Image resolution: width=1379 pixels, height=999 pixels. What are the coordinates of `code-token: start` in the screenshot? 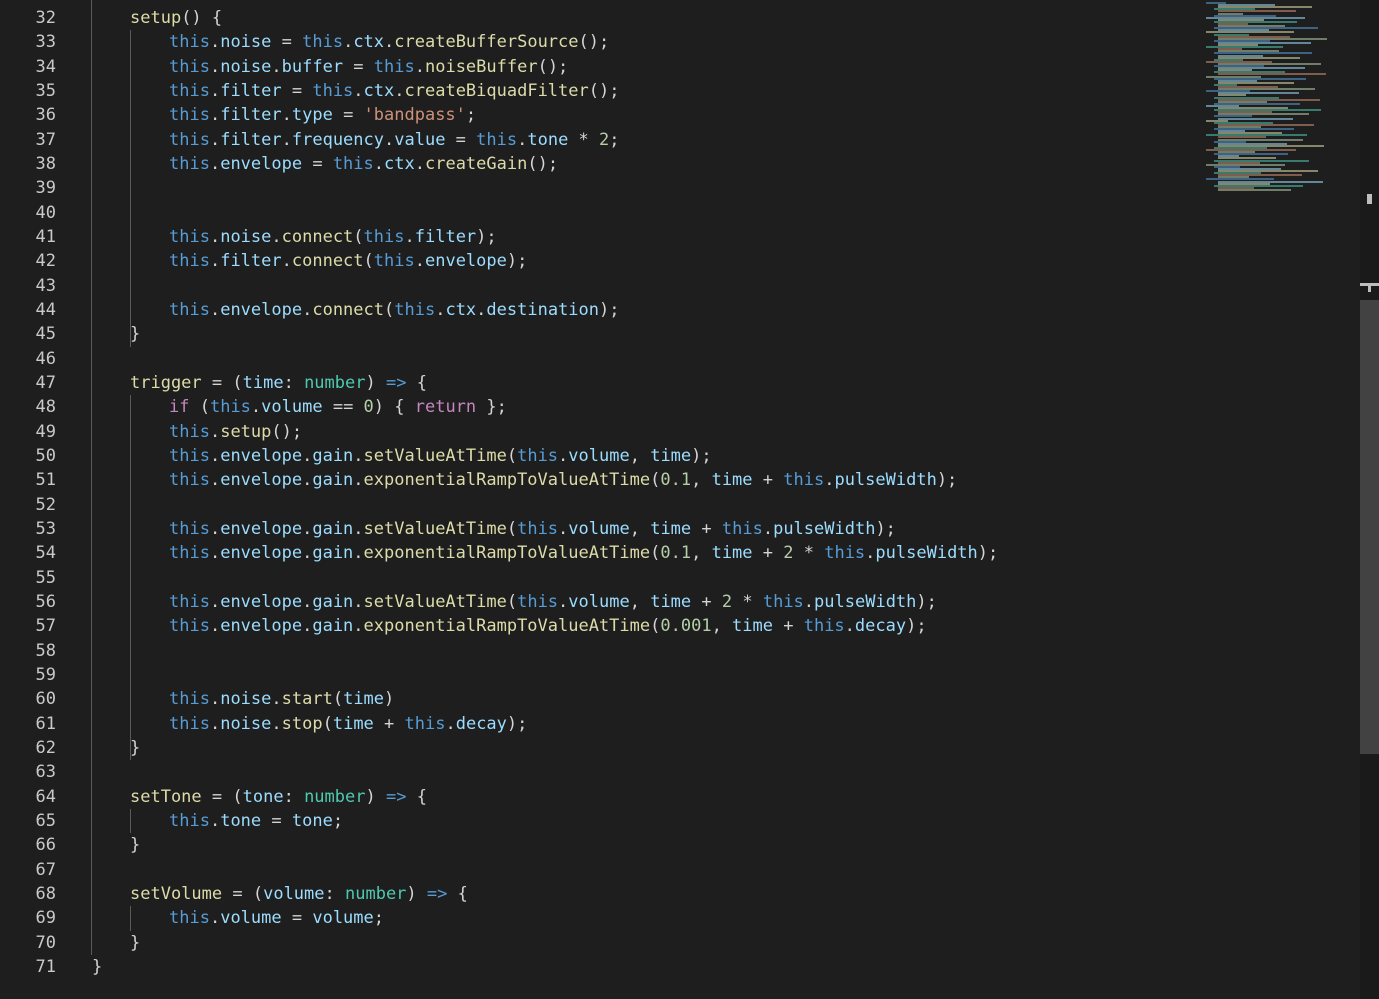 It's located at (307, 699).